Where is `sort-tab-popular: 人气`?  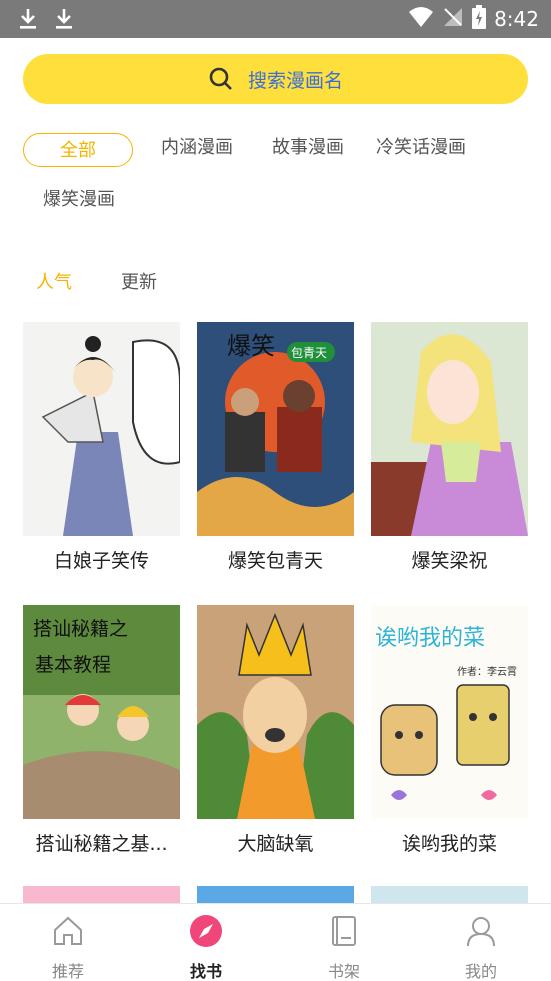
sort-tab-popular: 人气 is located at coordinates (54, 283).